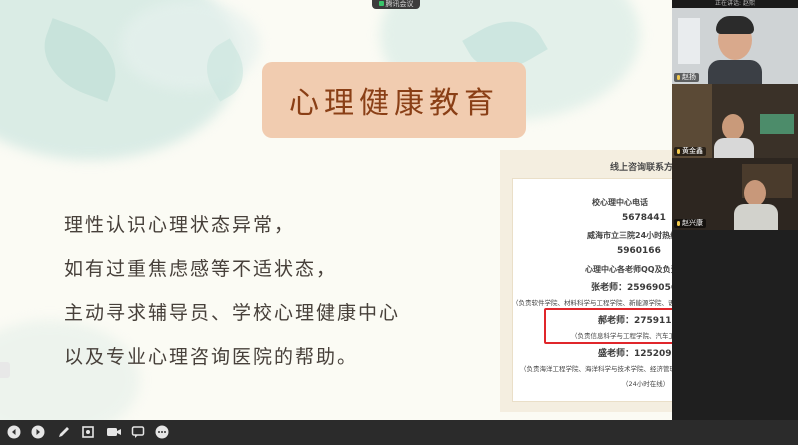 The width and height of the screenshot is (798, 445). I want to click on participant-name-tag: 黄金鑫, so click(690, 151).